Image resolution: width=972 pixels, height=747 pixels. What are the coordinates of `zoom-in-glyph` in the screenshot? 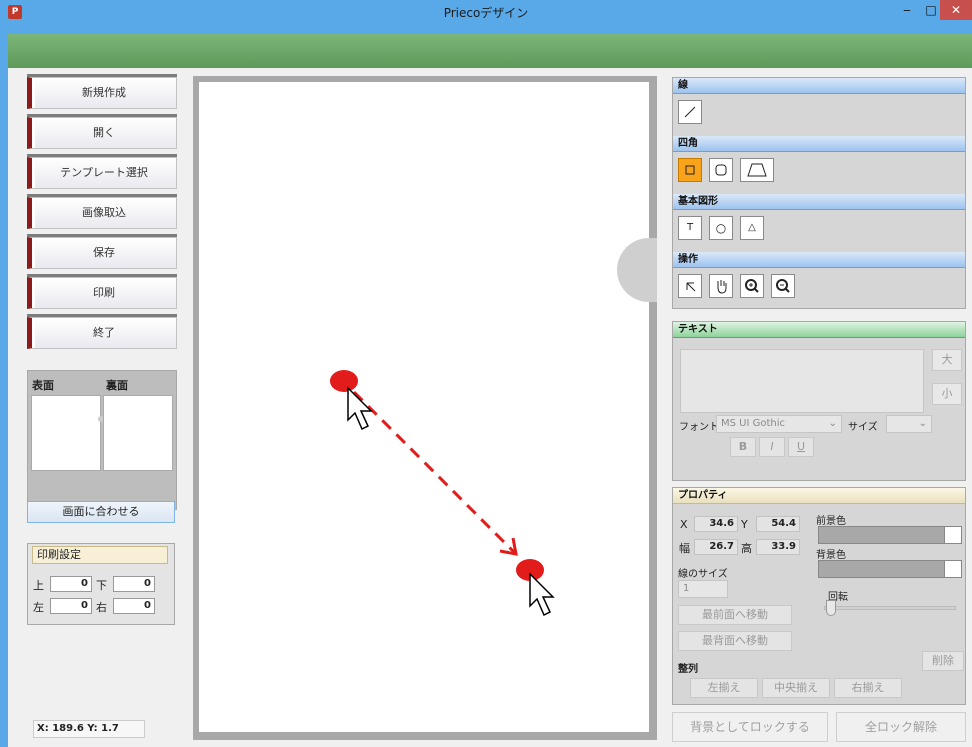 It's located at (752, 286).